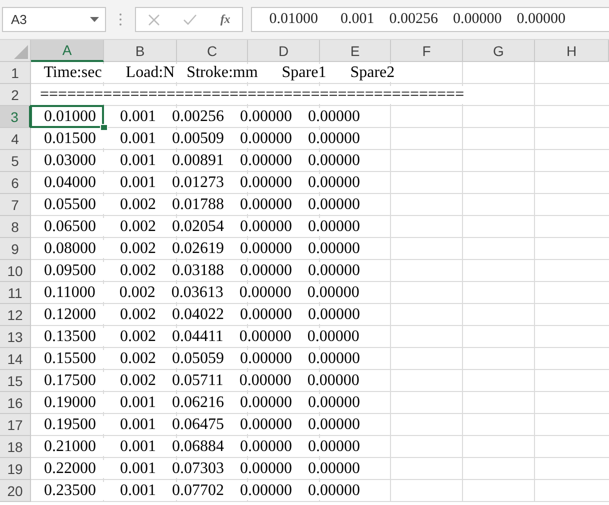 The width and height of the screenshot is (609, 505). What do you see at coordinates (15, 161) in the screenshot?
I see `row-header: 5` at bounding box center [15, 161].